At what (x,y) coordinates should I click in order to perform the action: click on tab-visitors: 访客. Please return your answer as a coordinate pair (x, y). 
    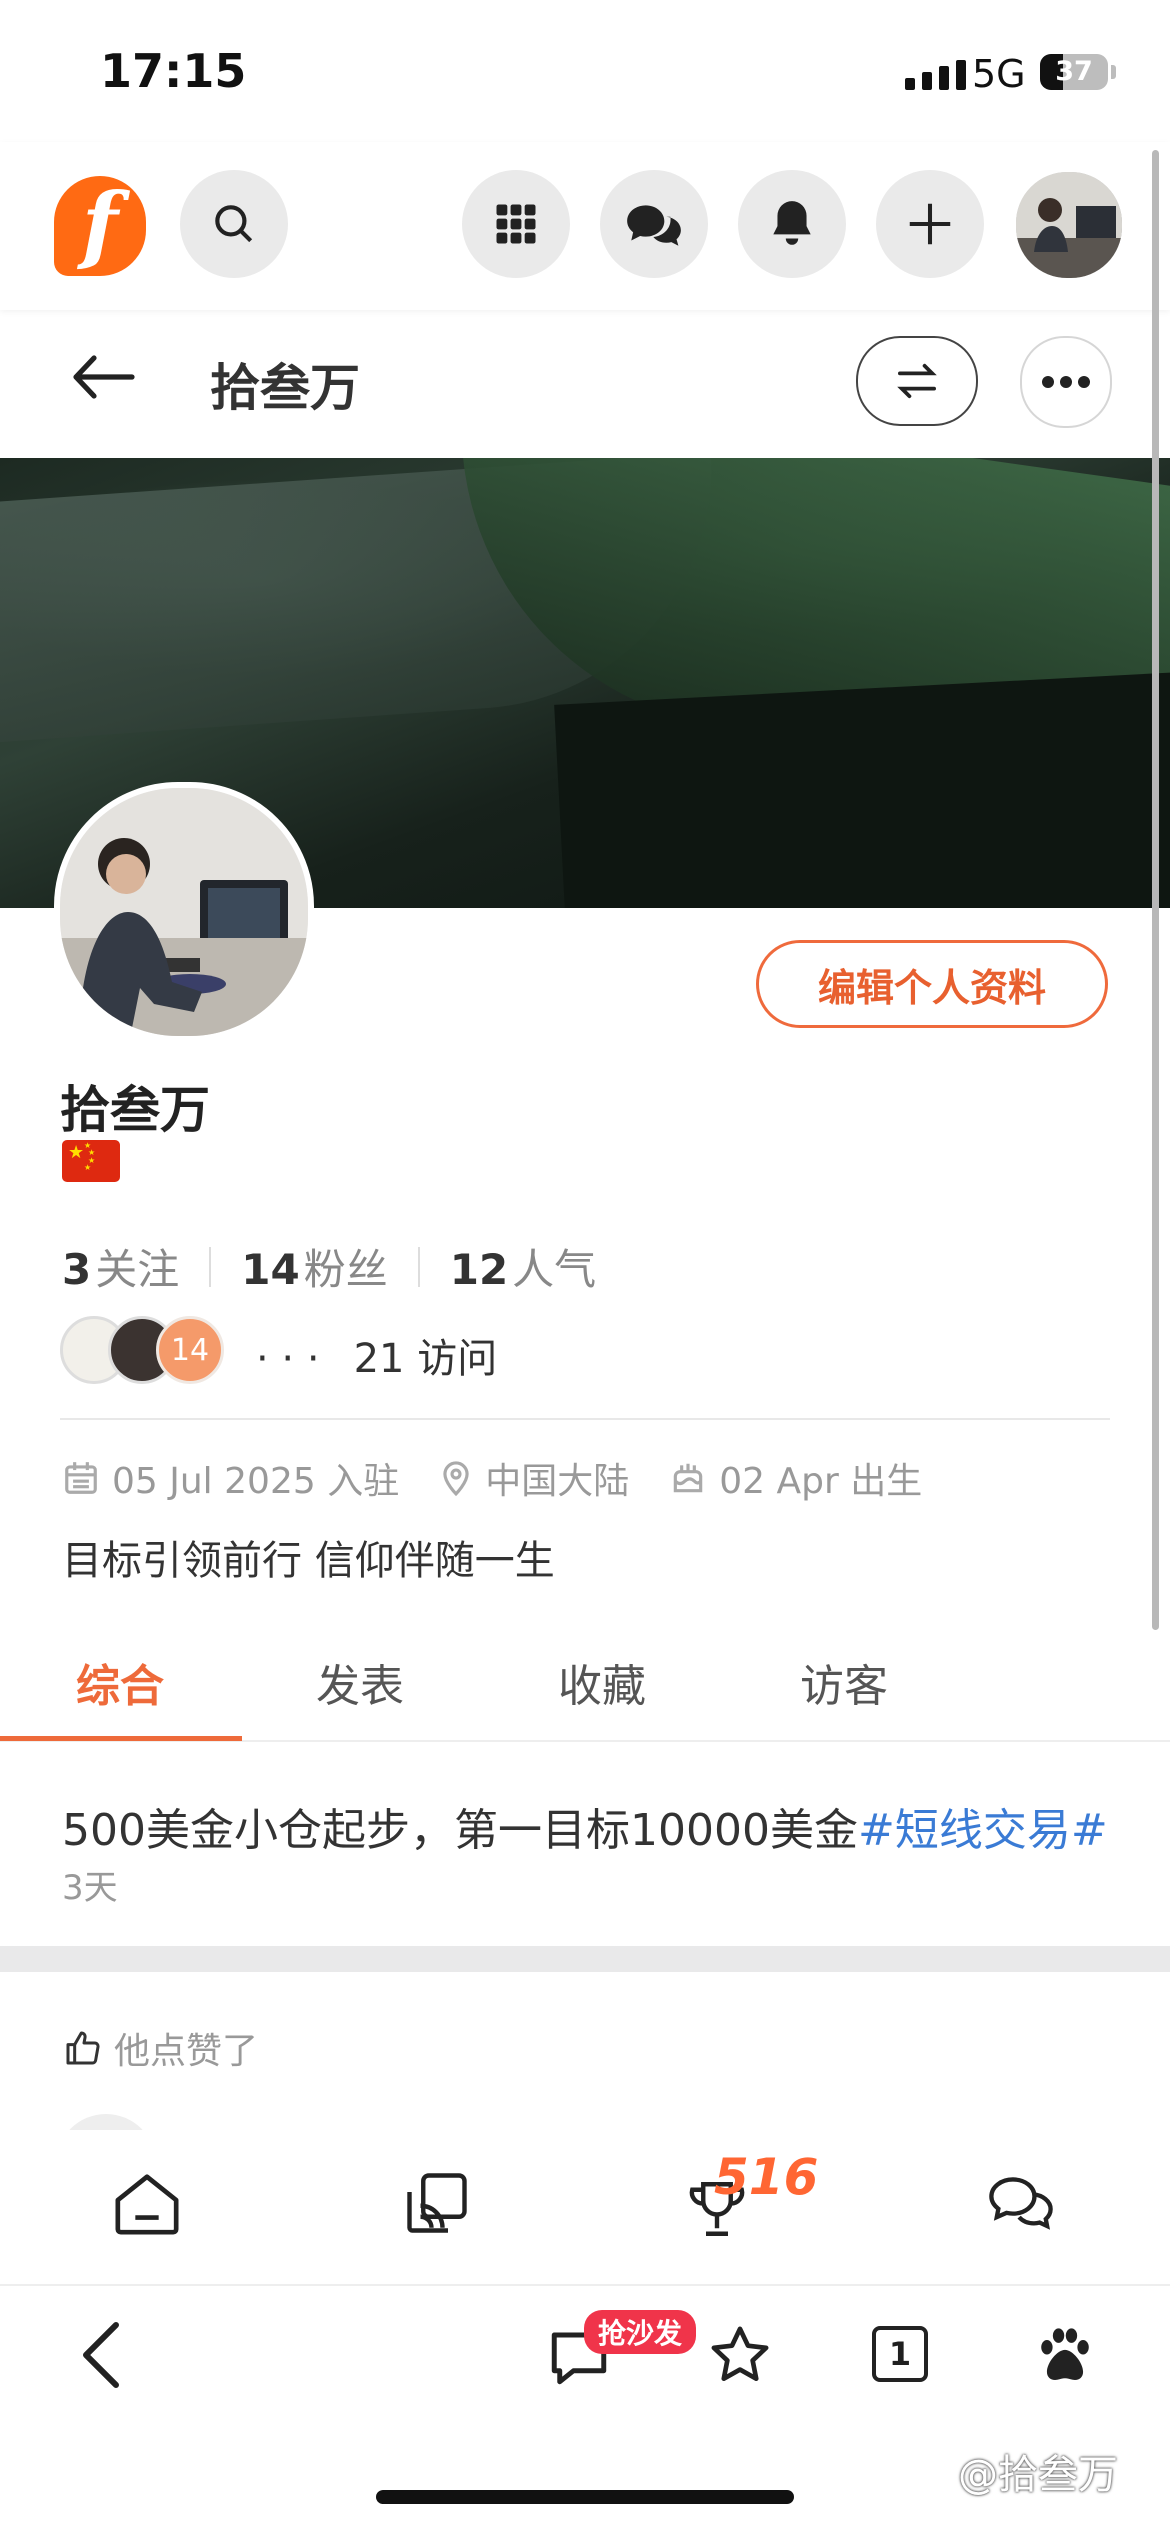
    Looking at the image, I should click on (844, 1682).